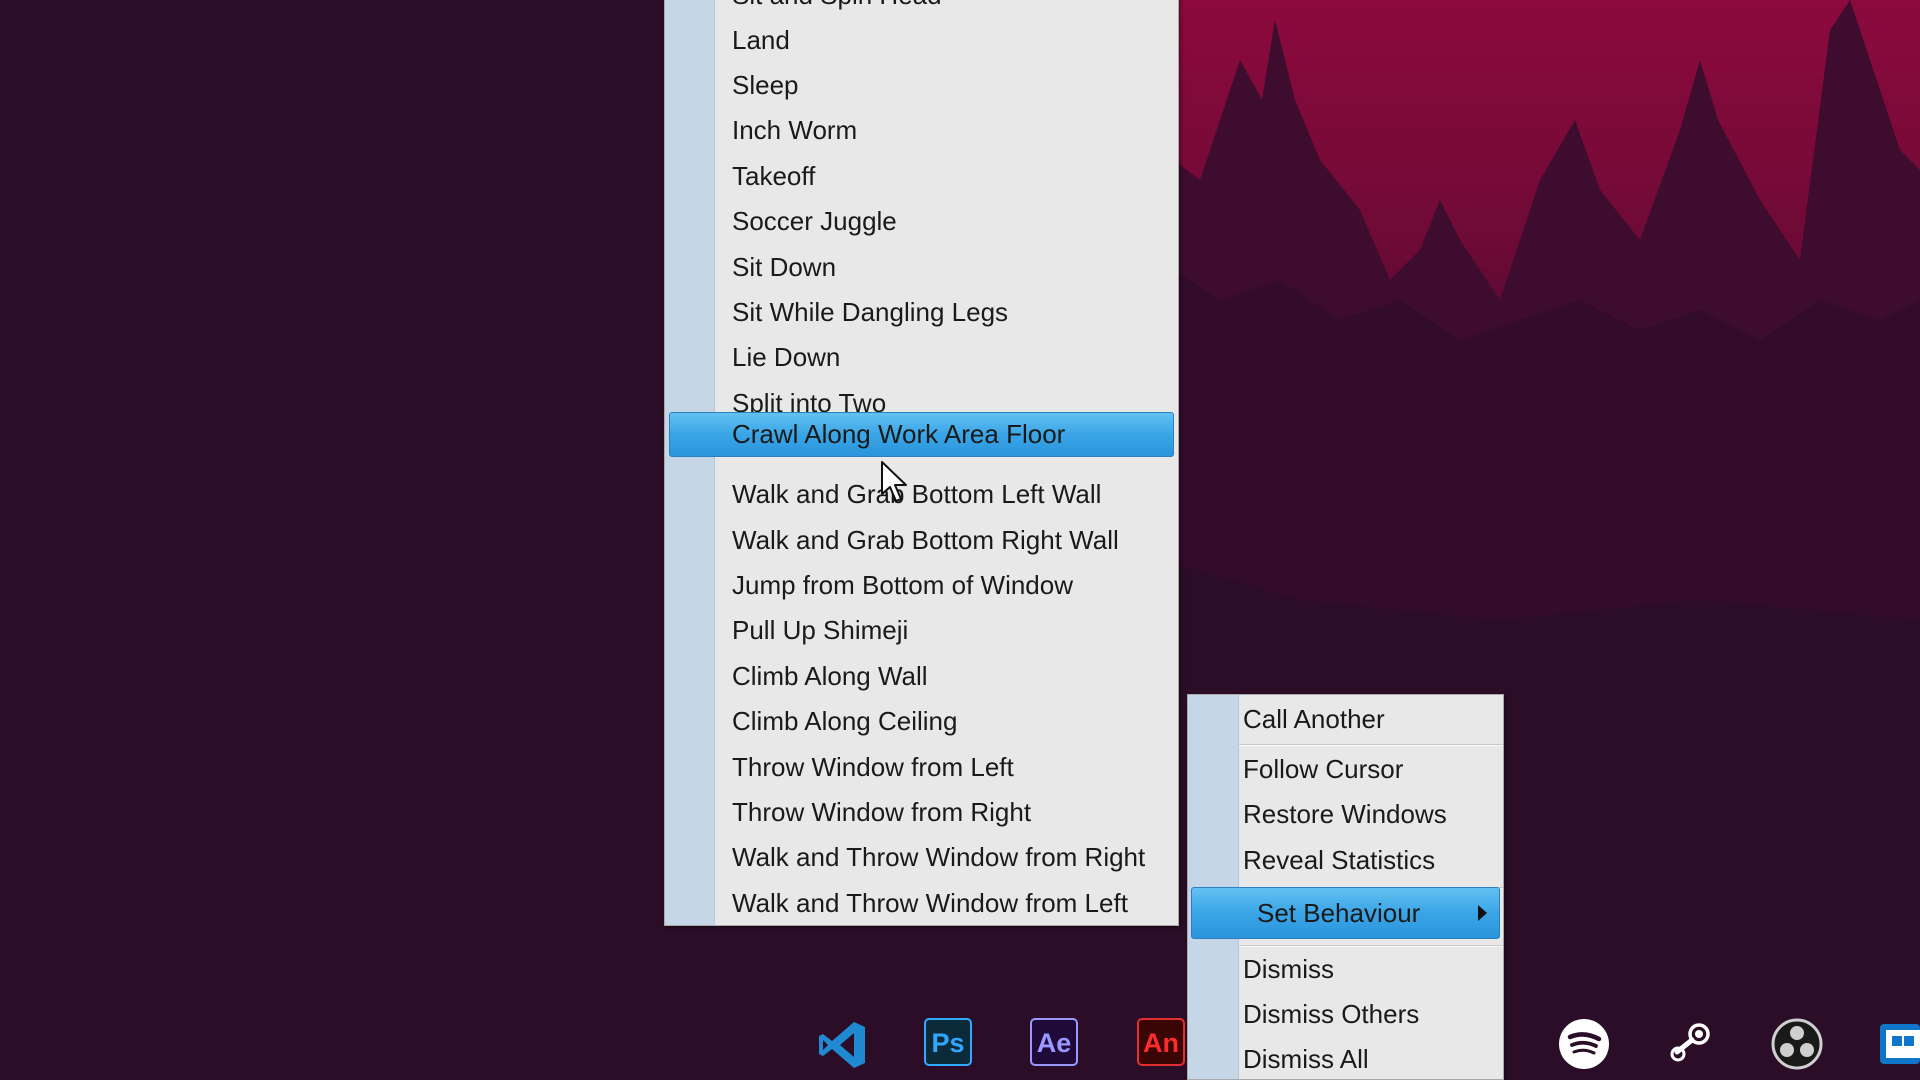 This screenshot has width=1920, height=1080. I want to click on menu-item-land: Land, so click(921, 40).